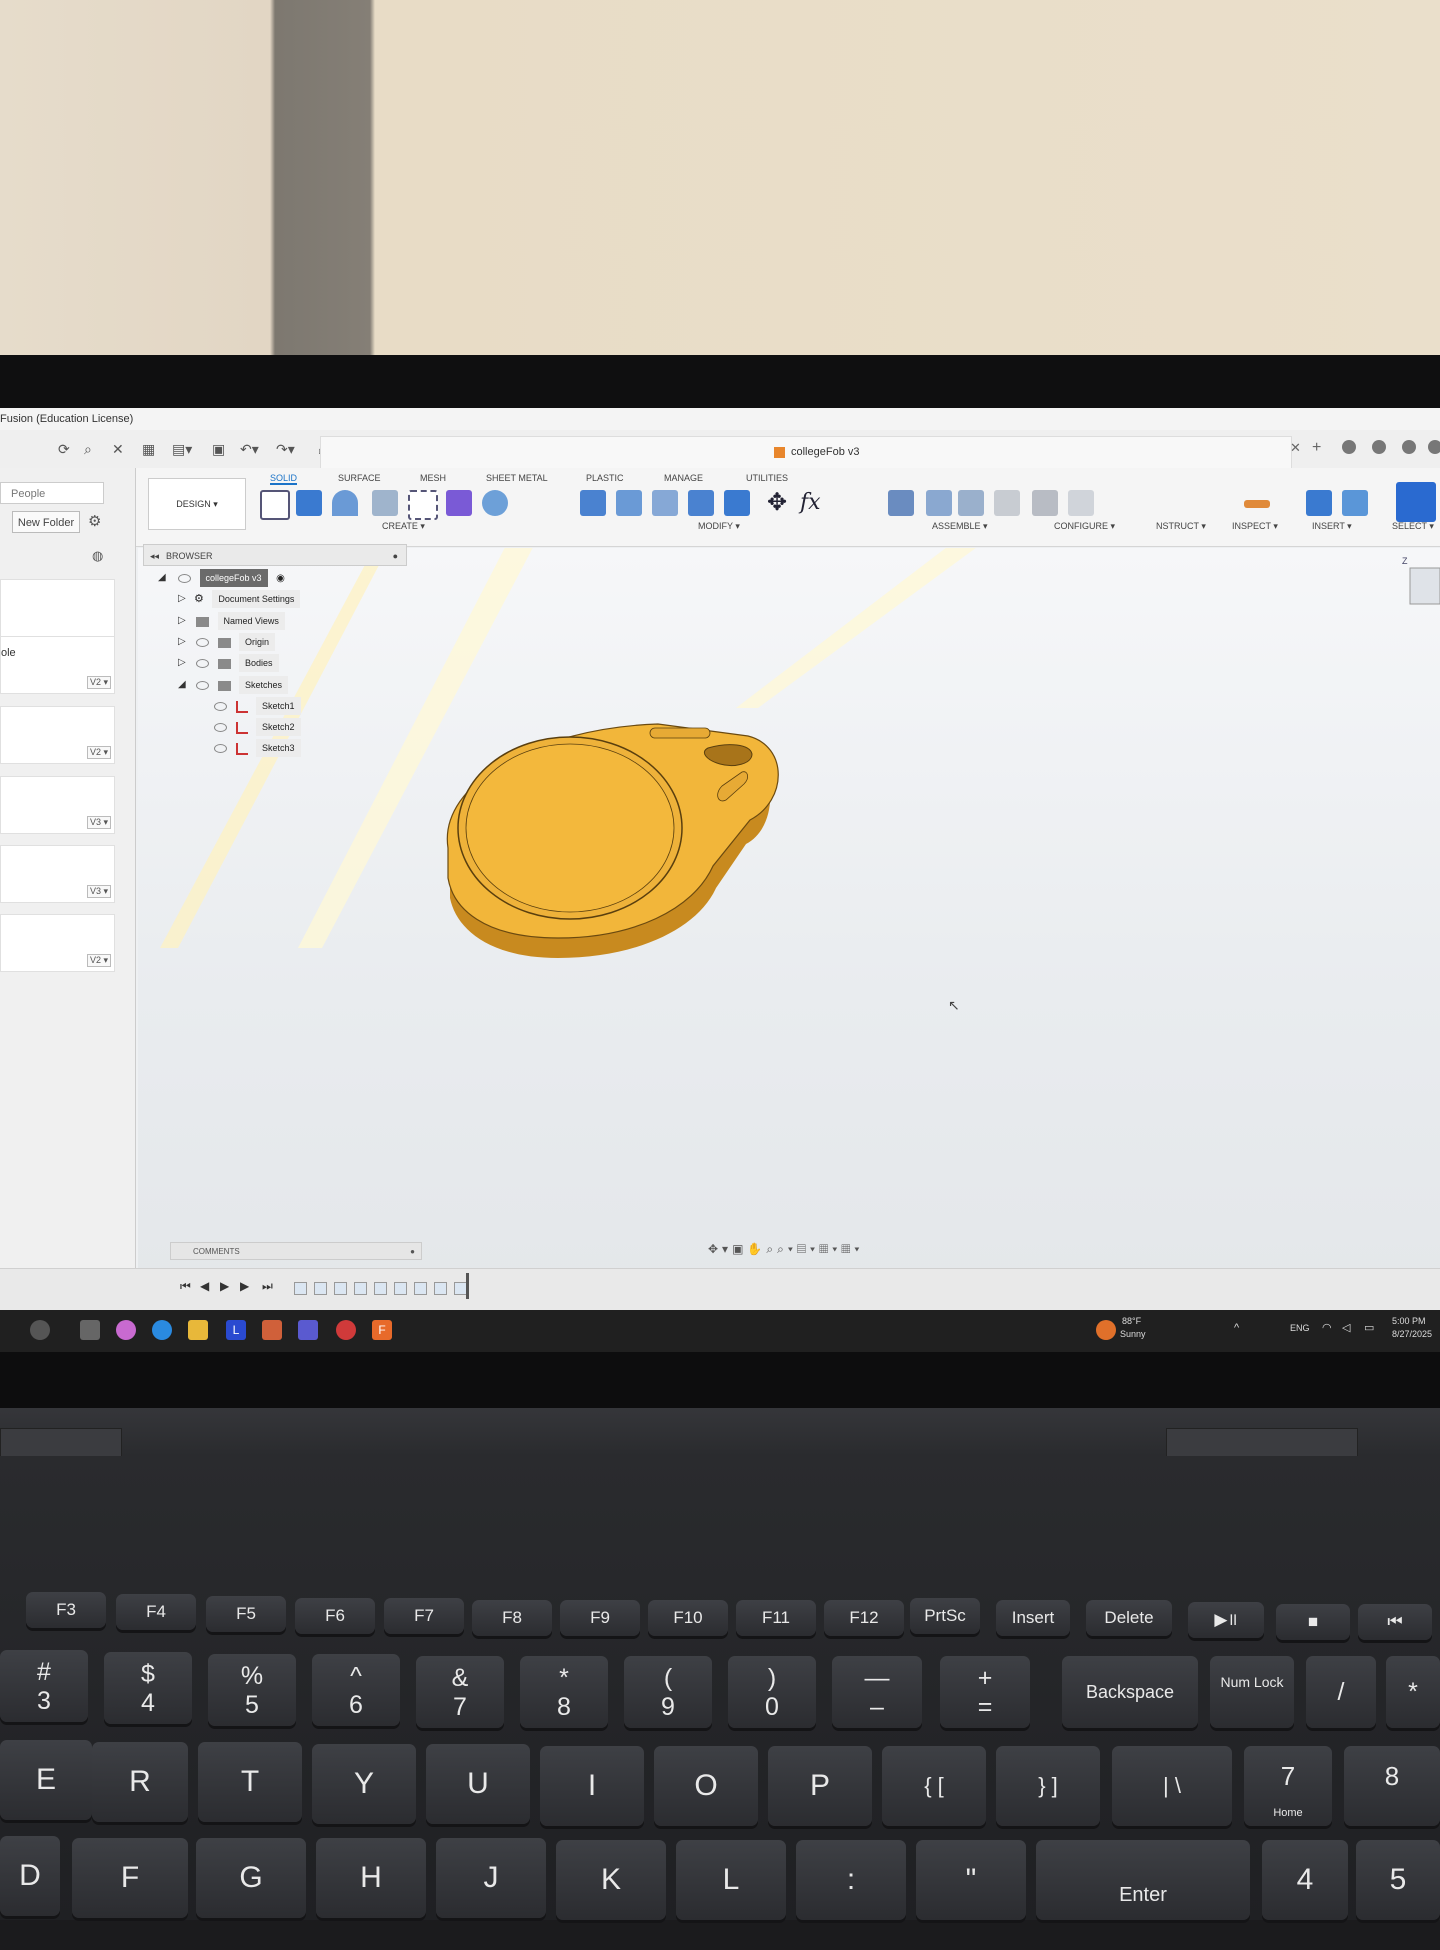 Image resolution: width=1440 pixels, height=1950 pixels. I want to click on tree-item-named-views: ▷ Named Views, so click(231, 621).